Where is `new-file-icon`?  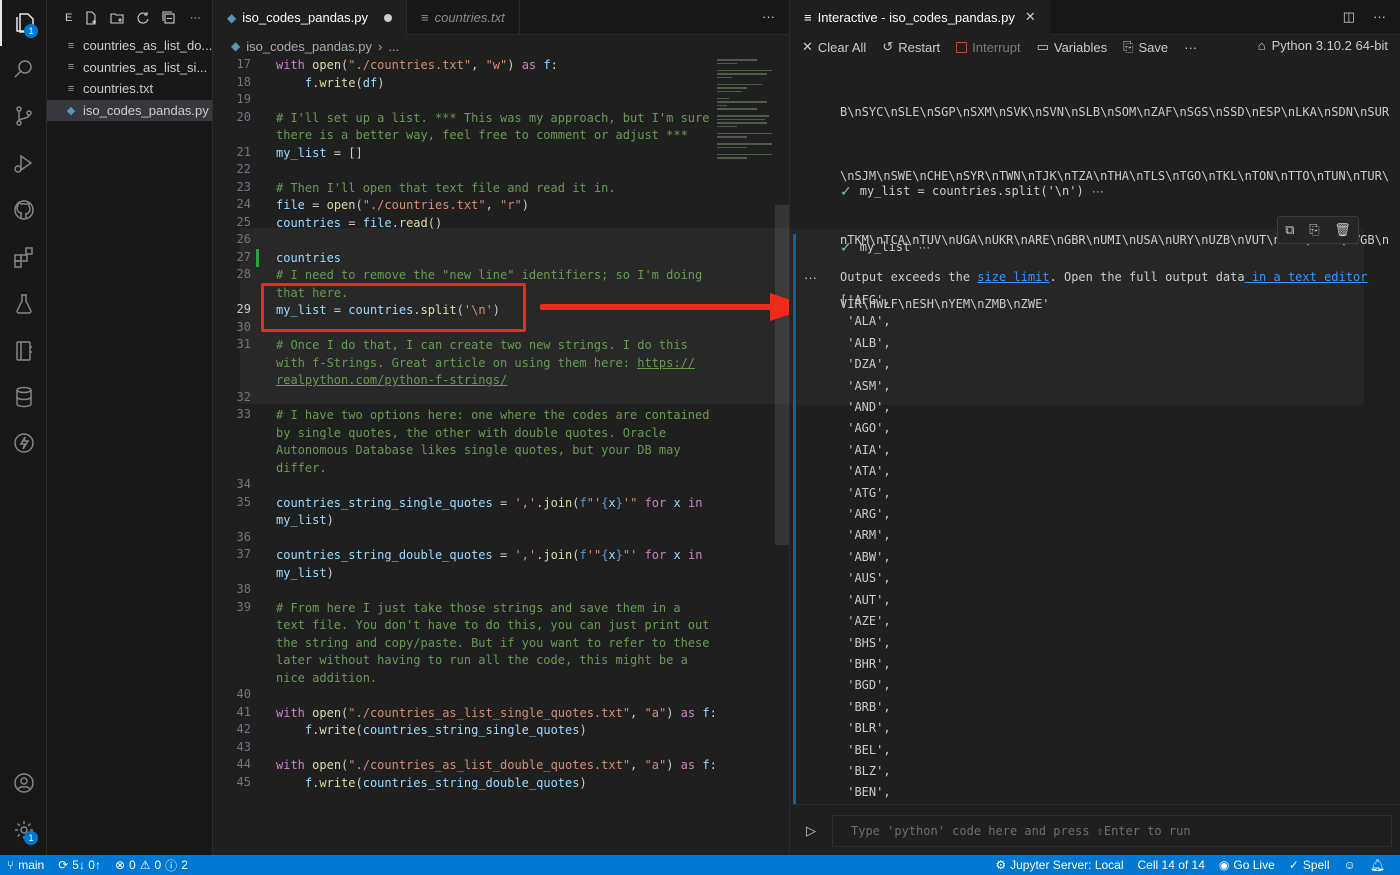 new-file-icon is located at coordinates (91, 17).